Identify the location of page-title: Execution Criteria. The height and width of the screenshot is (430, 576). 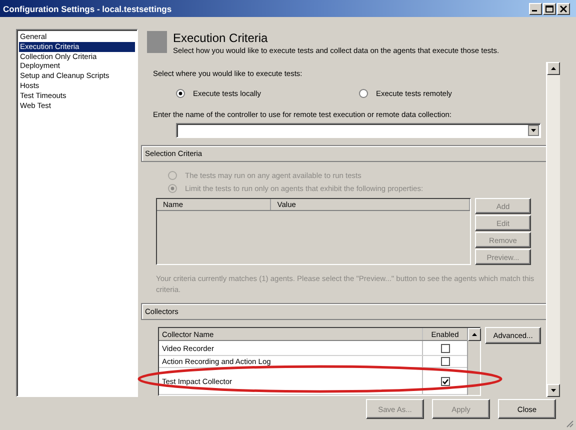
(221, 38).